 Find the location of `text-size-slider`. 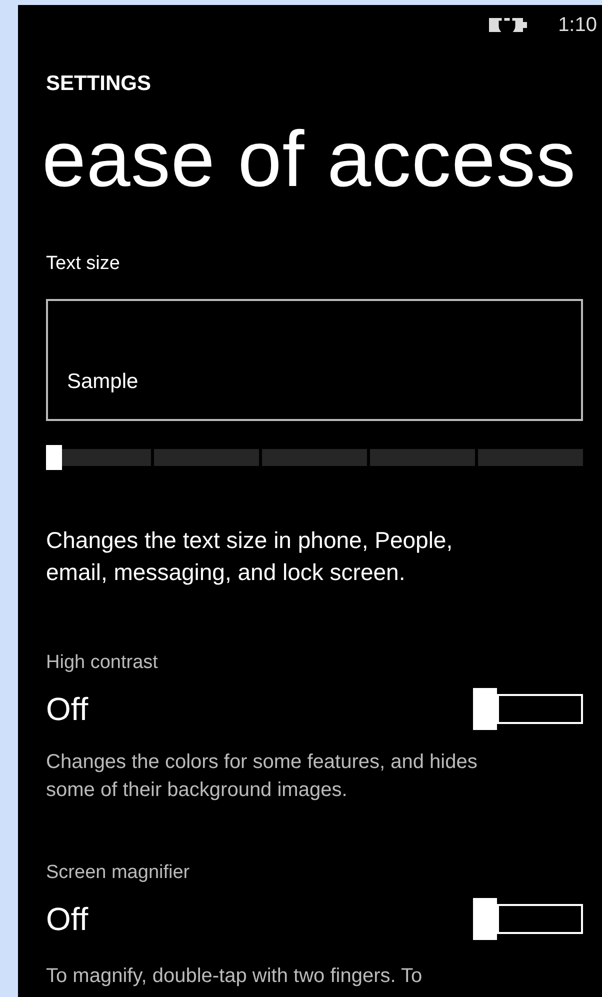

text-size-slider is located at coordinates (314, 457).